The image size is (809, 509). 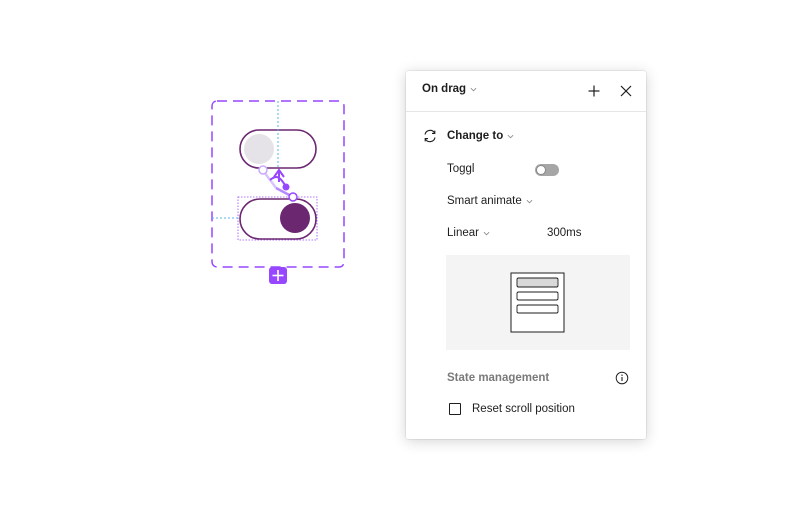 I want to click on action-dropdown: Change to, so click(x=480, y=136).